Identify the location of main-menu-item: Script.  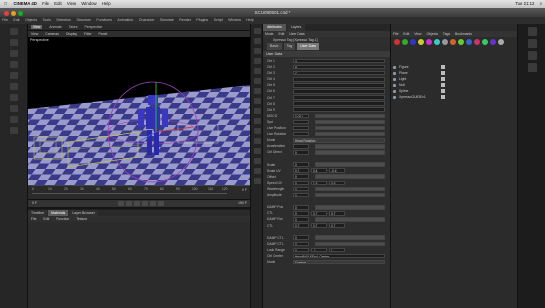
(218, 20).